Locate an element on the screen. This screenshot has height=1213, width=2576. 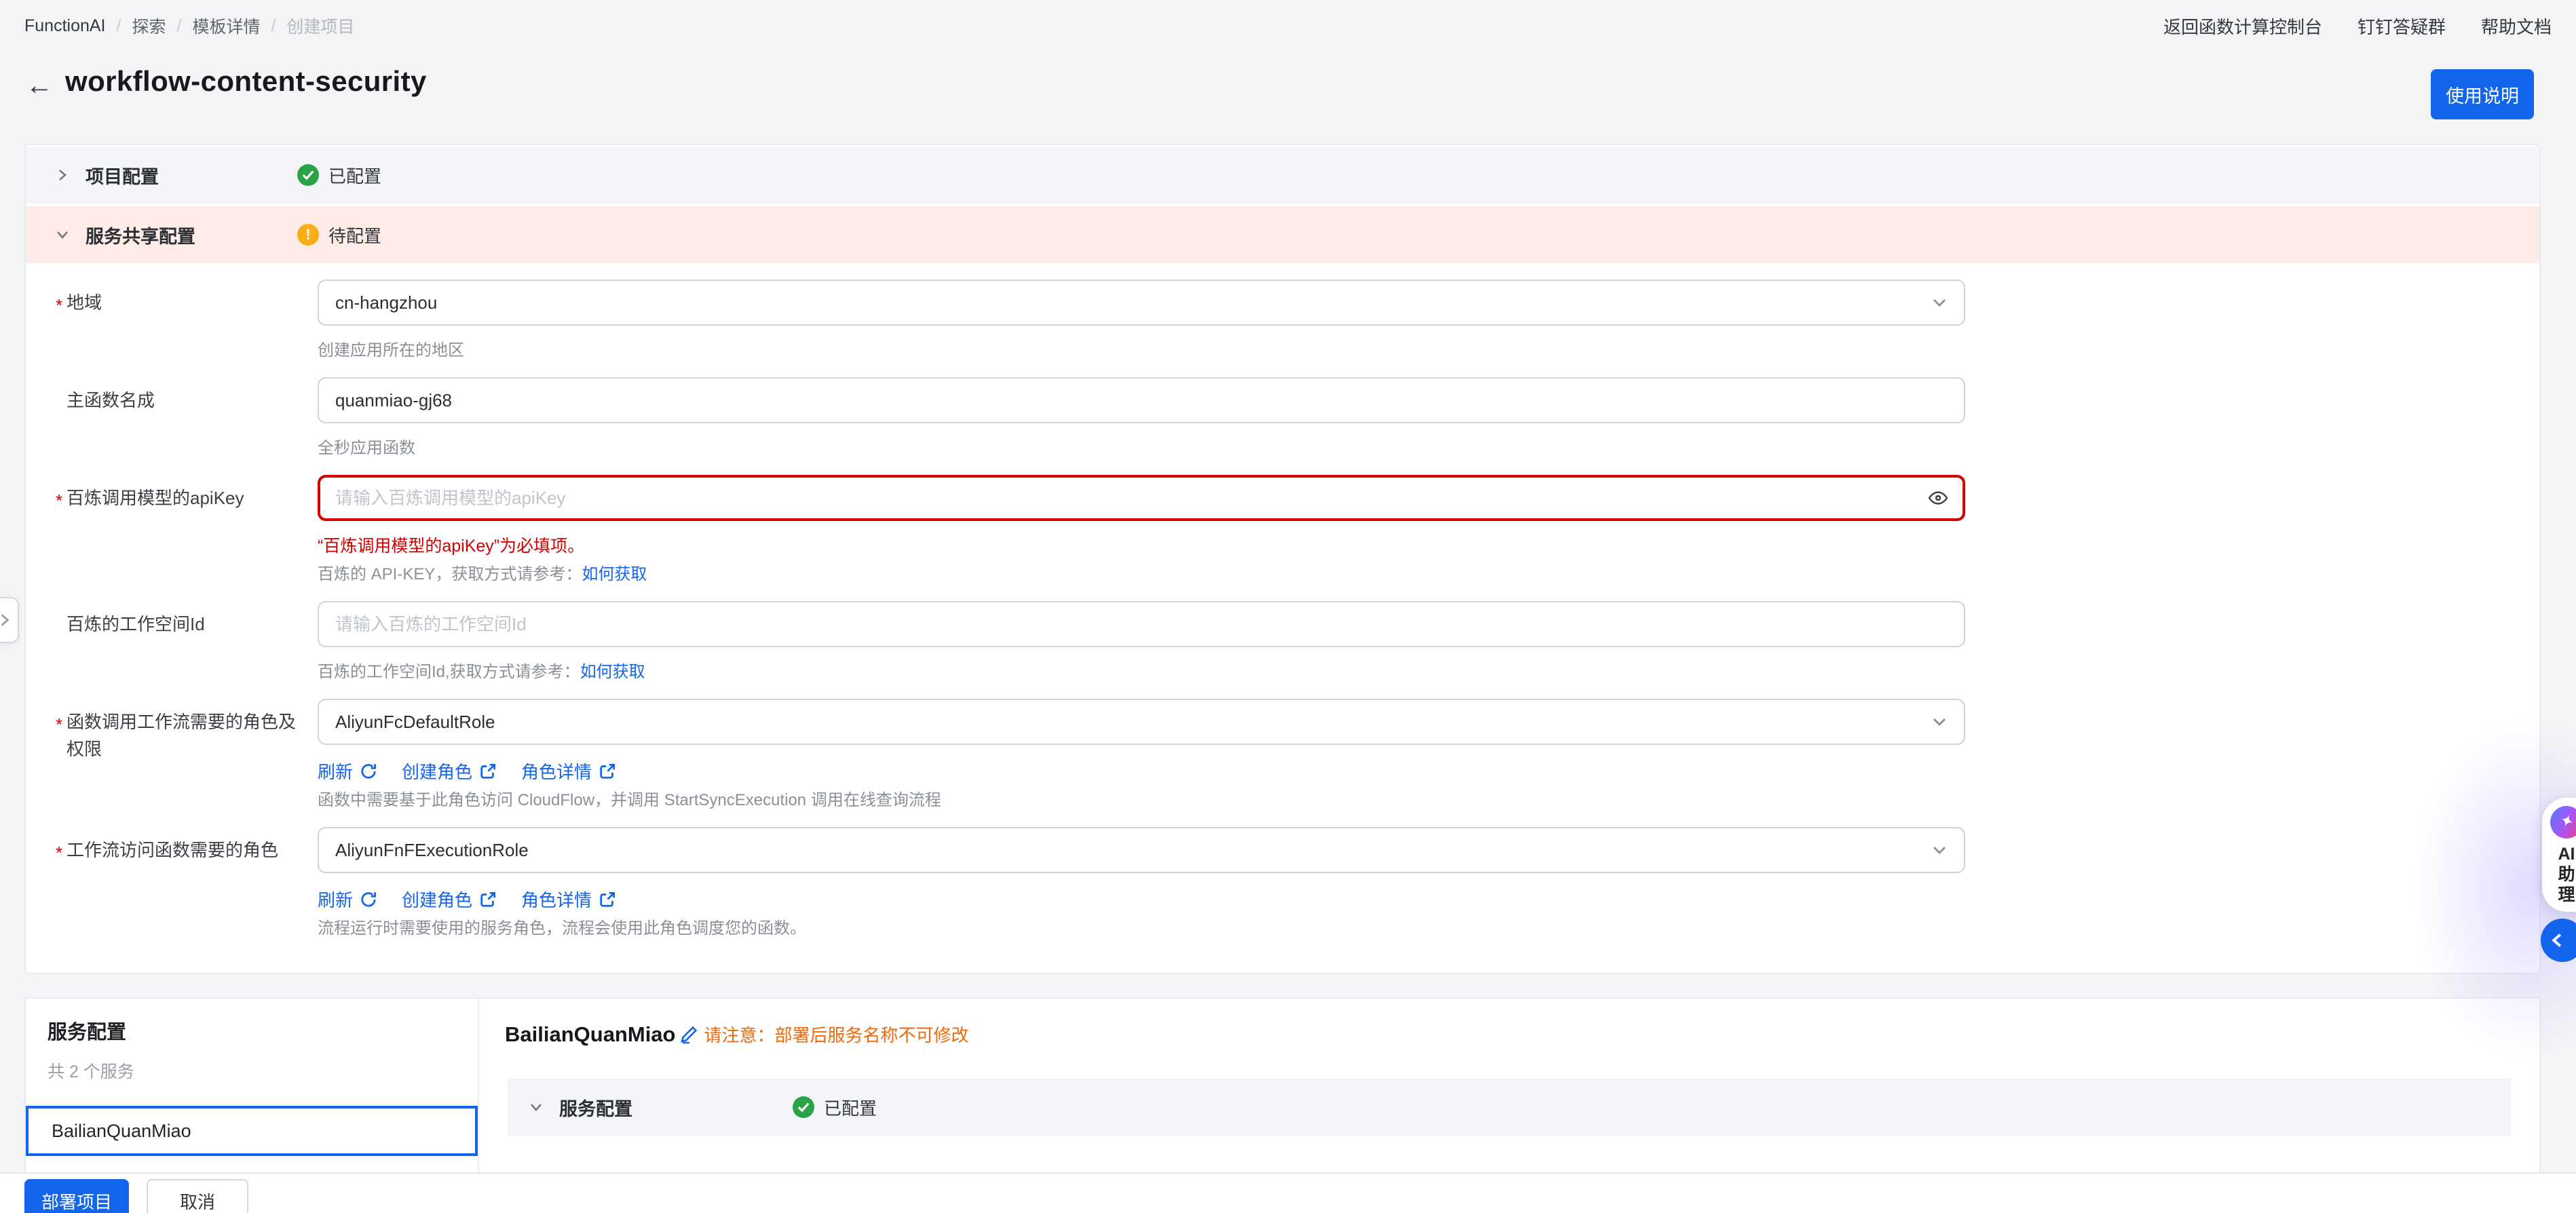
field-main-function: 主函数名成 全秒应用函数 is located at coordinates (1282, 418).